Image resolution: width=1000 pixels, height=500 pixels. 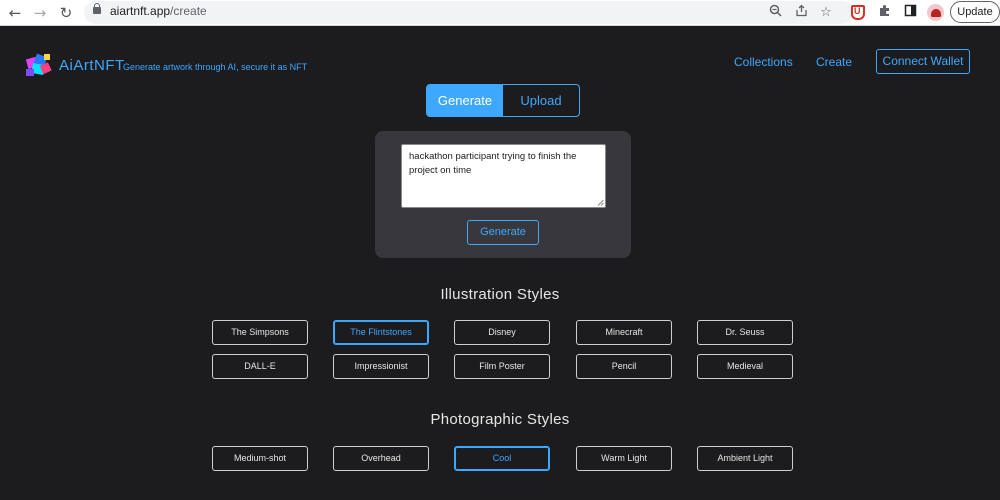 What do you see at coordinates (260, 366) in the screenshot?
I see `style-dall-e: DALL-E` at bounding box center [260, 366].